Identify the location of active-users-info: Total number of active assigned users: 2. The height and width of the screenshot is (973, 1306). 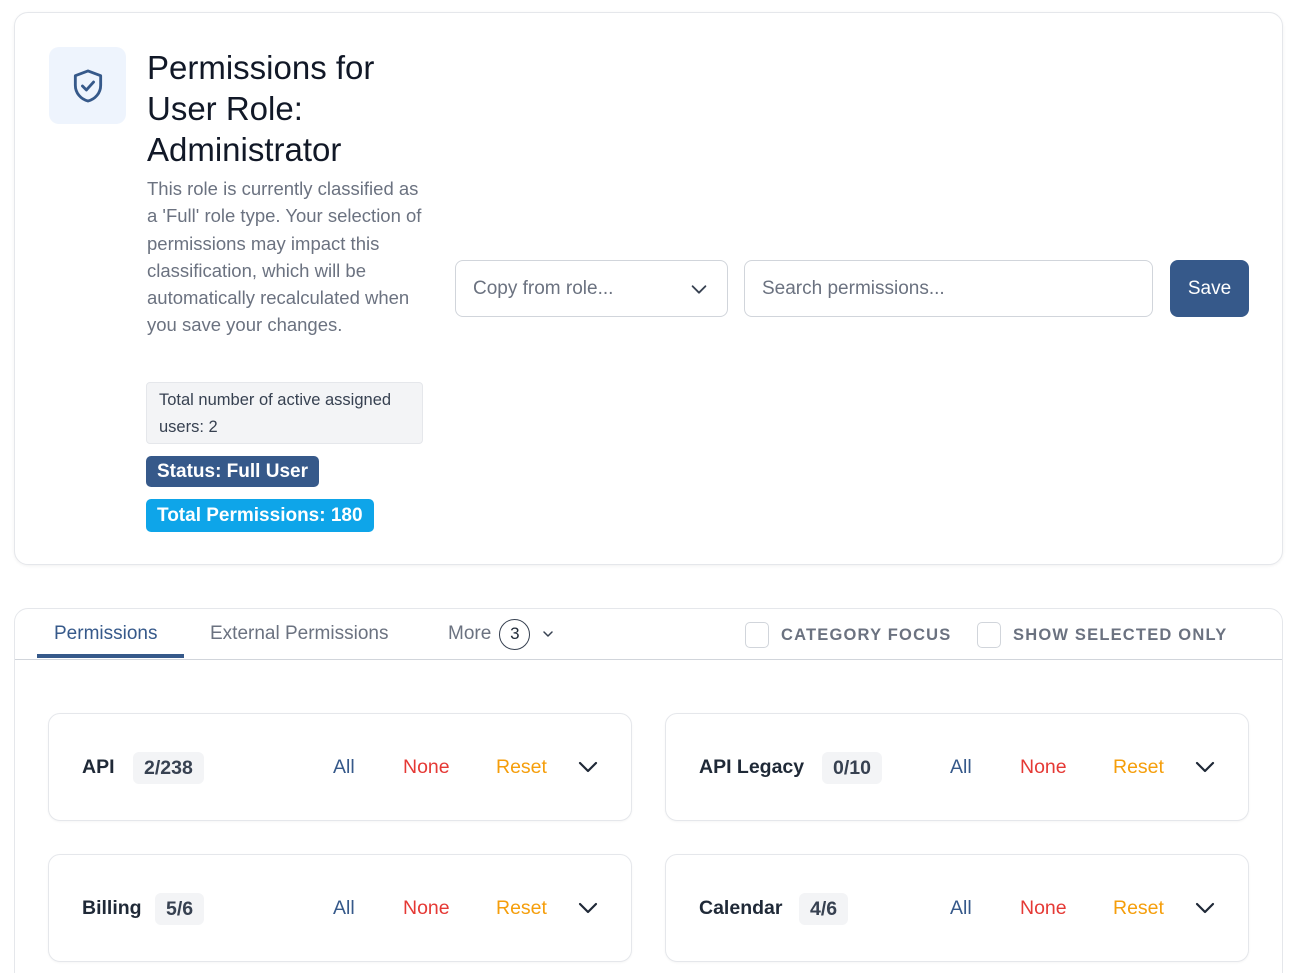
(284, 413).